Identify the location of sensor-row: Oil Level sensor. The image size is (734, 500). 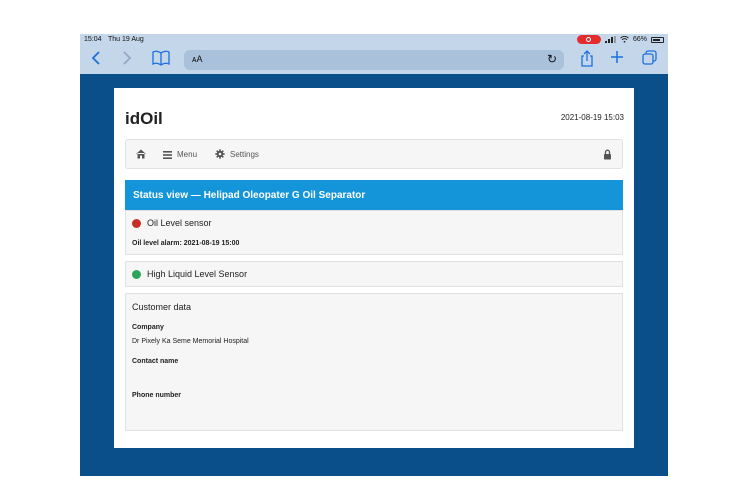
(172, 223).